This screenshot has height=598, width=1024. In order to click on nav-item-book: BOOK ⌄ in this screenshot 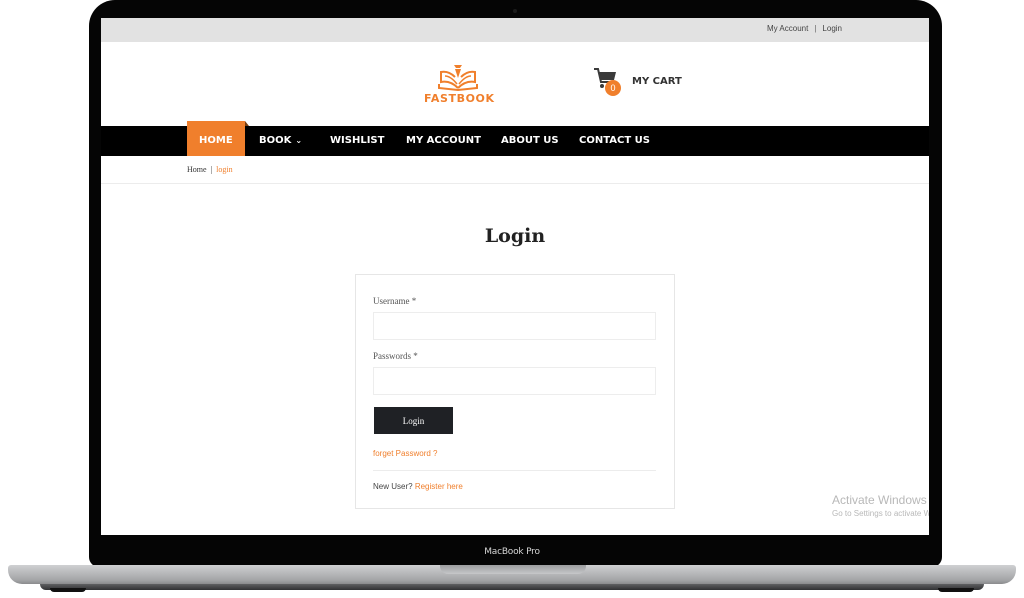, I will do `click(280, 141)`.